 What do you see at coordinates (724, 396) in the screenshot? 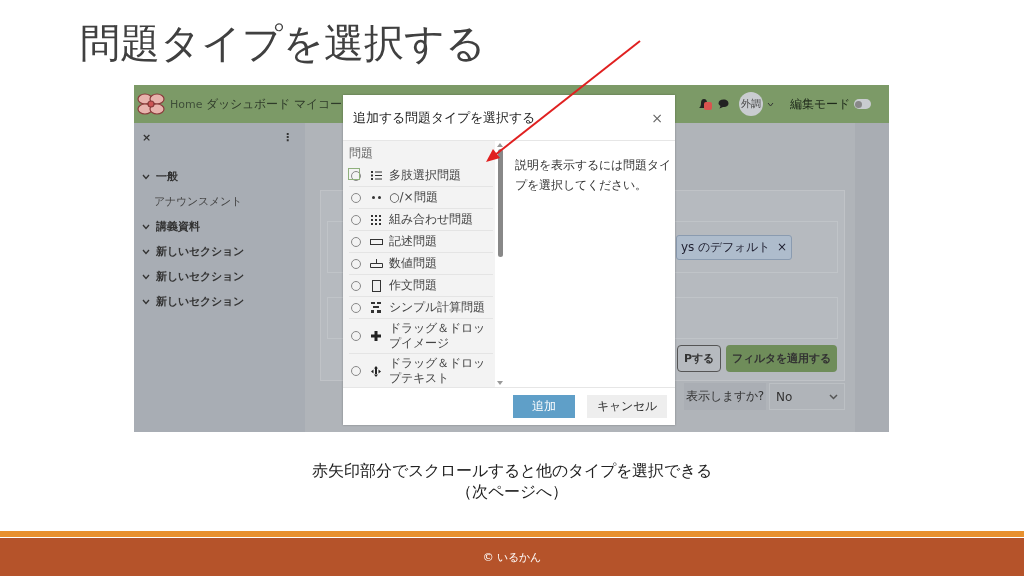
I see `select-label: 表示しますか?` at bounding box center [724, 396].